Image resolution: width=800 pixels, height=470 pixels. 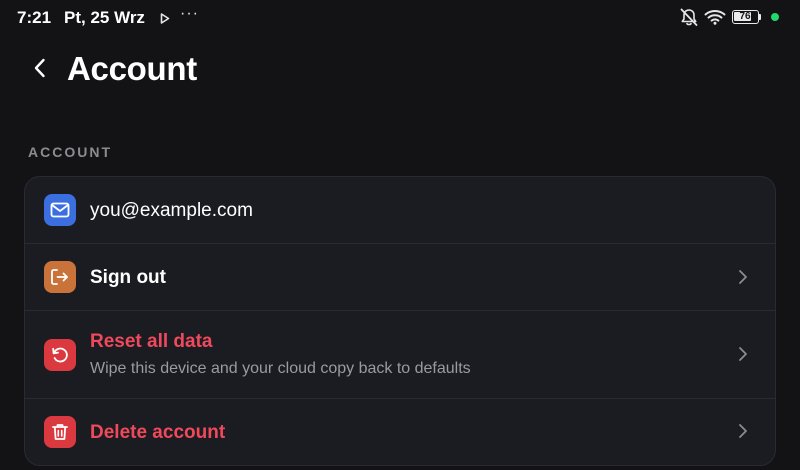 I want to click on more-notifications-icon: ···, so click(x=189, y=13).